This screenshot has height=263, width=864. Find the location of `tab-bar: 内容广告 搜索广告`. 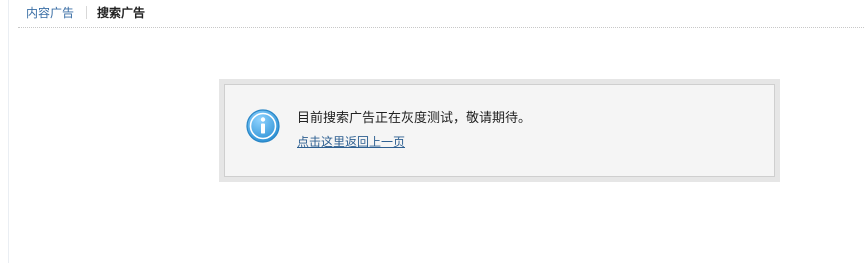

tab-bar: 内容广告 搜索广告 is located at coordinates (441, 14).